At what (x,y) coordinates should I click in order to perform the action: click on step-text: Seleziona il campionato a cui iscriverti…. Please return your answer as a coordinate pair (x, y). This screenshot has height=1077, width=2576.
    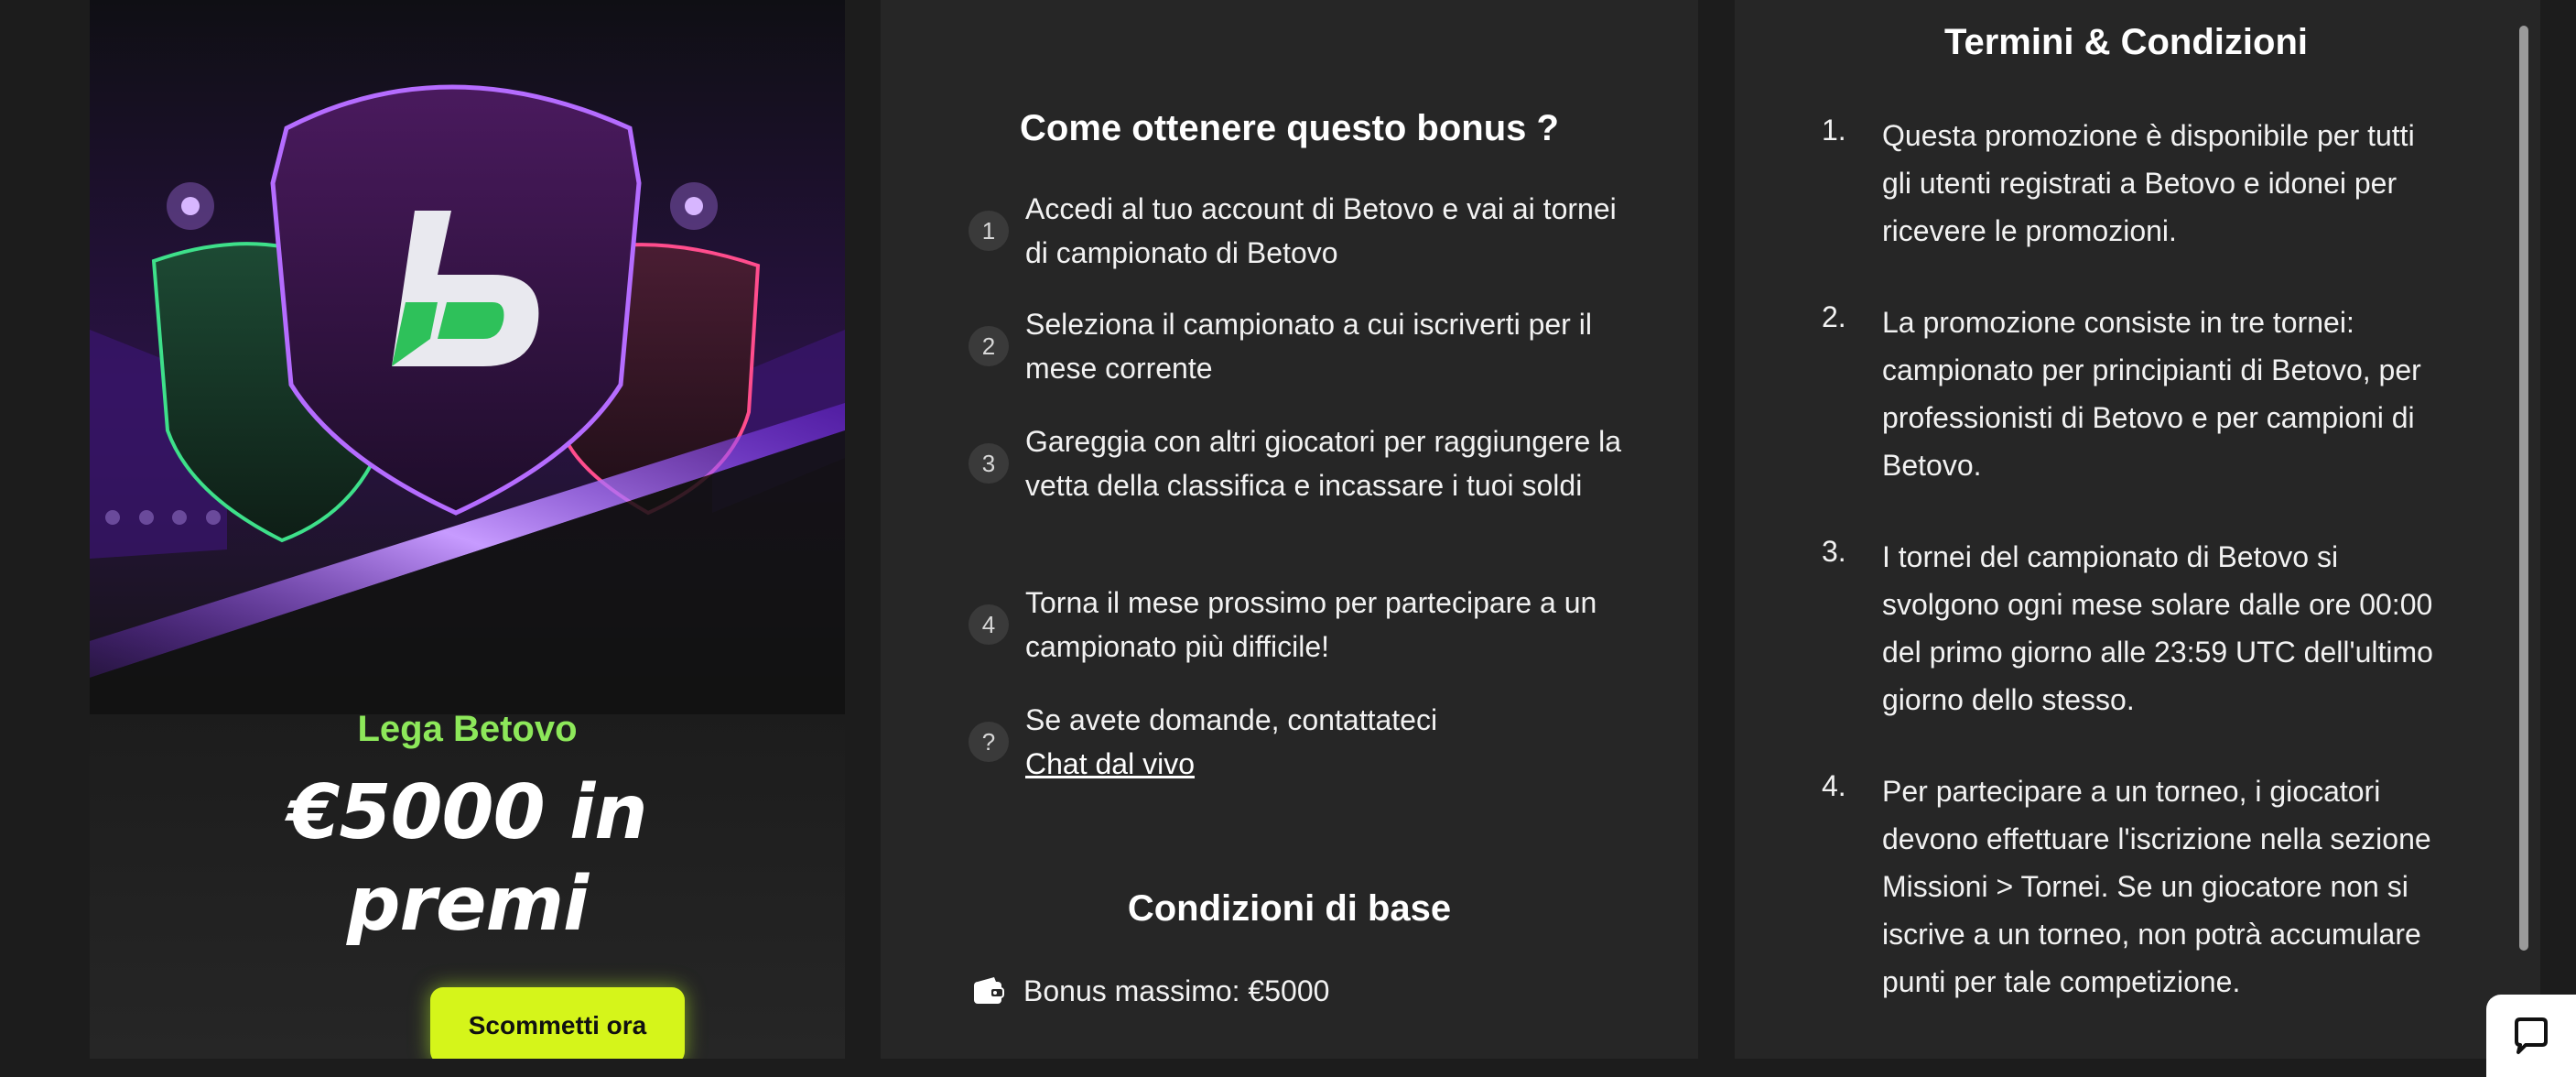
    Looking at the image, I should click on (1309, 346).